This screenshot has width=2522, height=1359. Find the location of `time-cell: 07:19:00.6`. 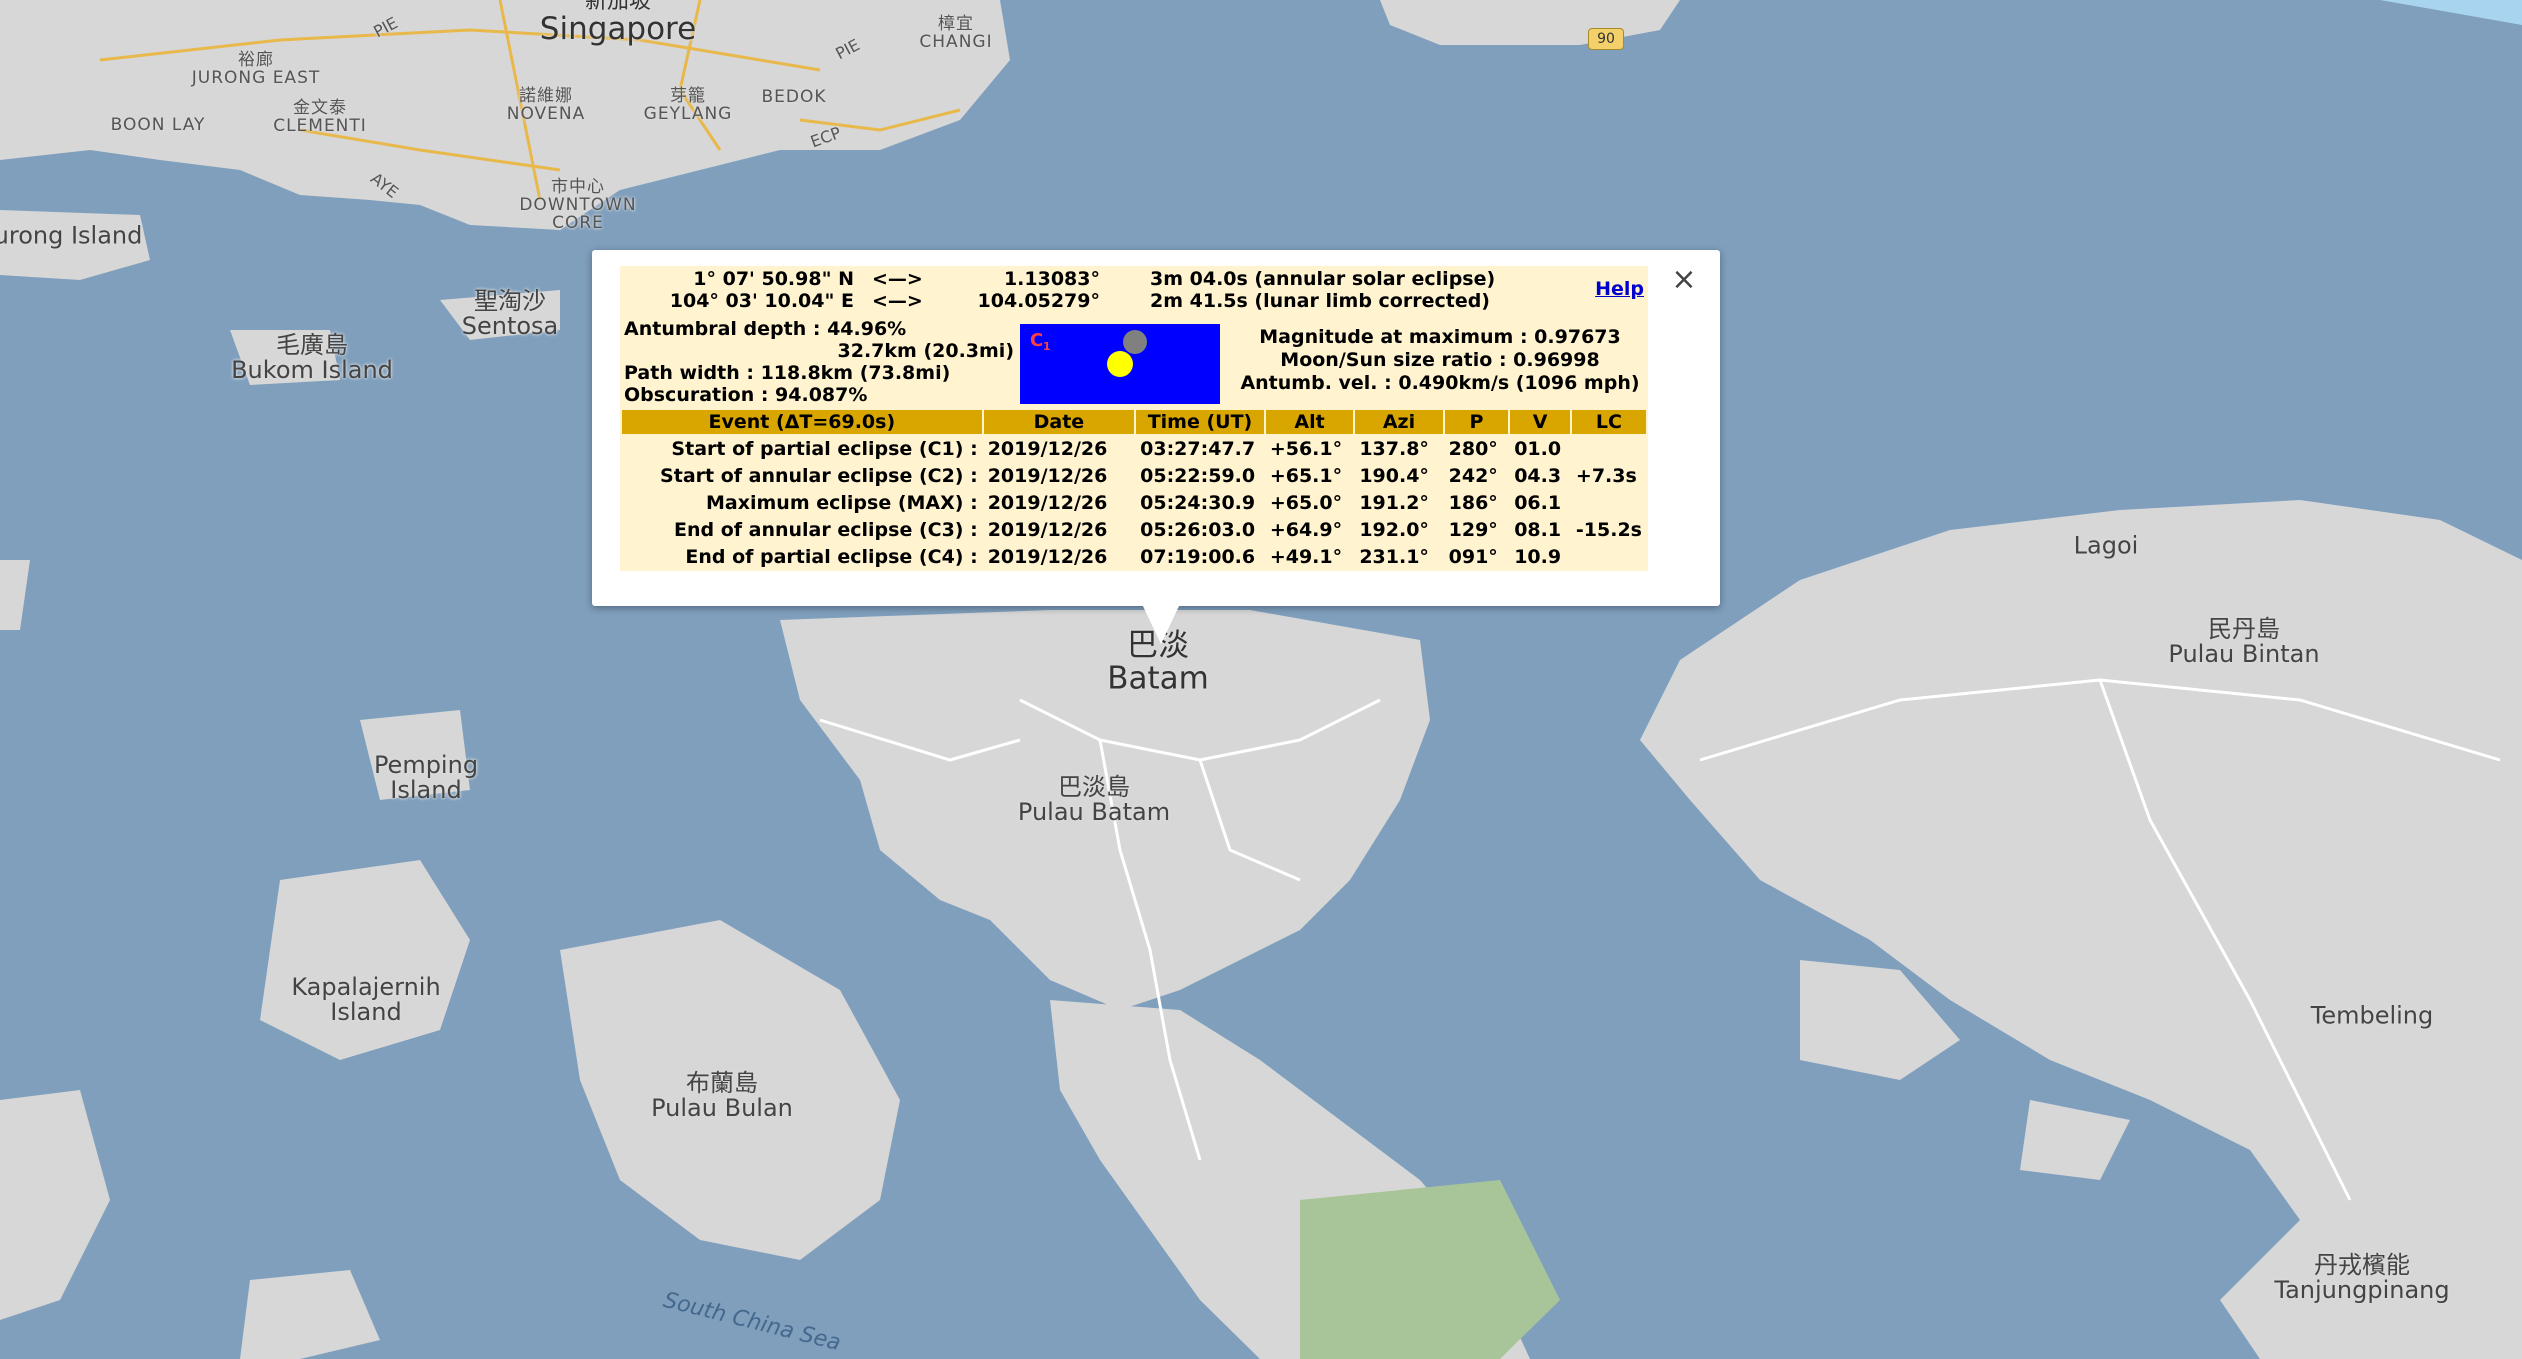

time-cell: 07:19:00.6 is located at coordinates (1198, 556).